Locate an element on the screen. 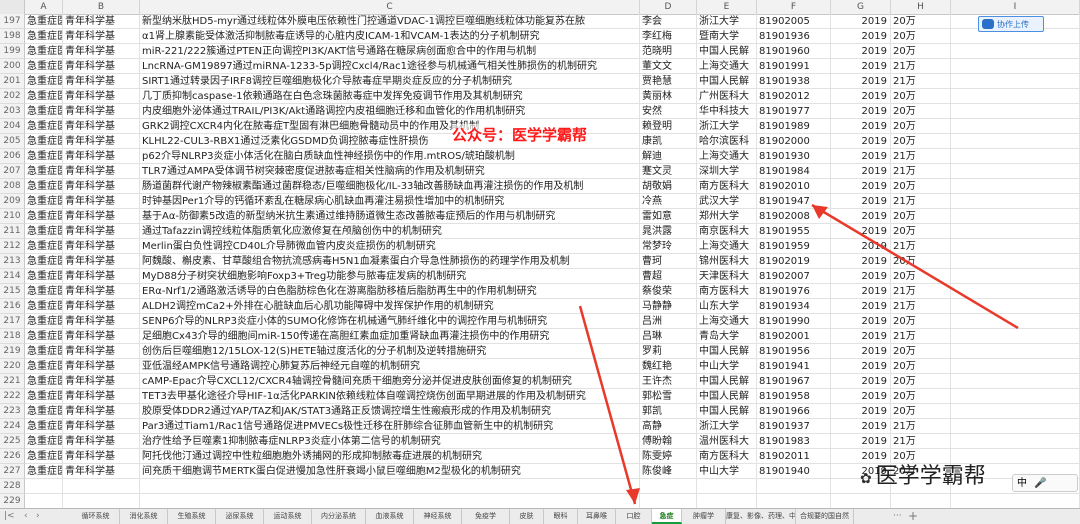 The width and height of the screenshot is (1080, 524). cell-c is located at coordinates (390, 501).